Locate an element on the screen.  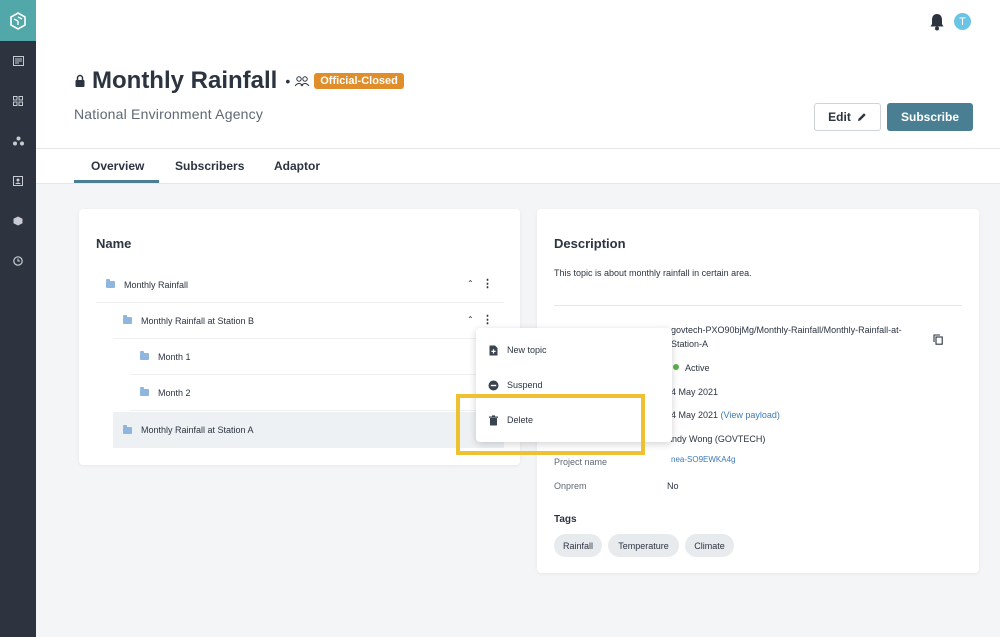
active-tab-indicator is located at coordinates (116, 181).